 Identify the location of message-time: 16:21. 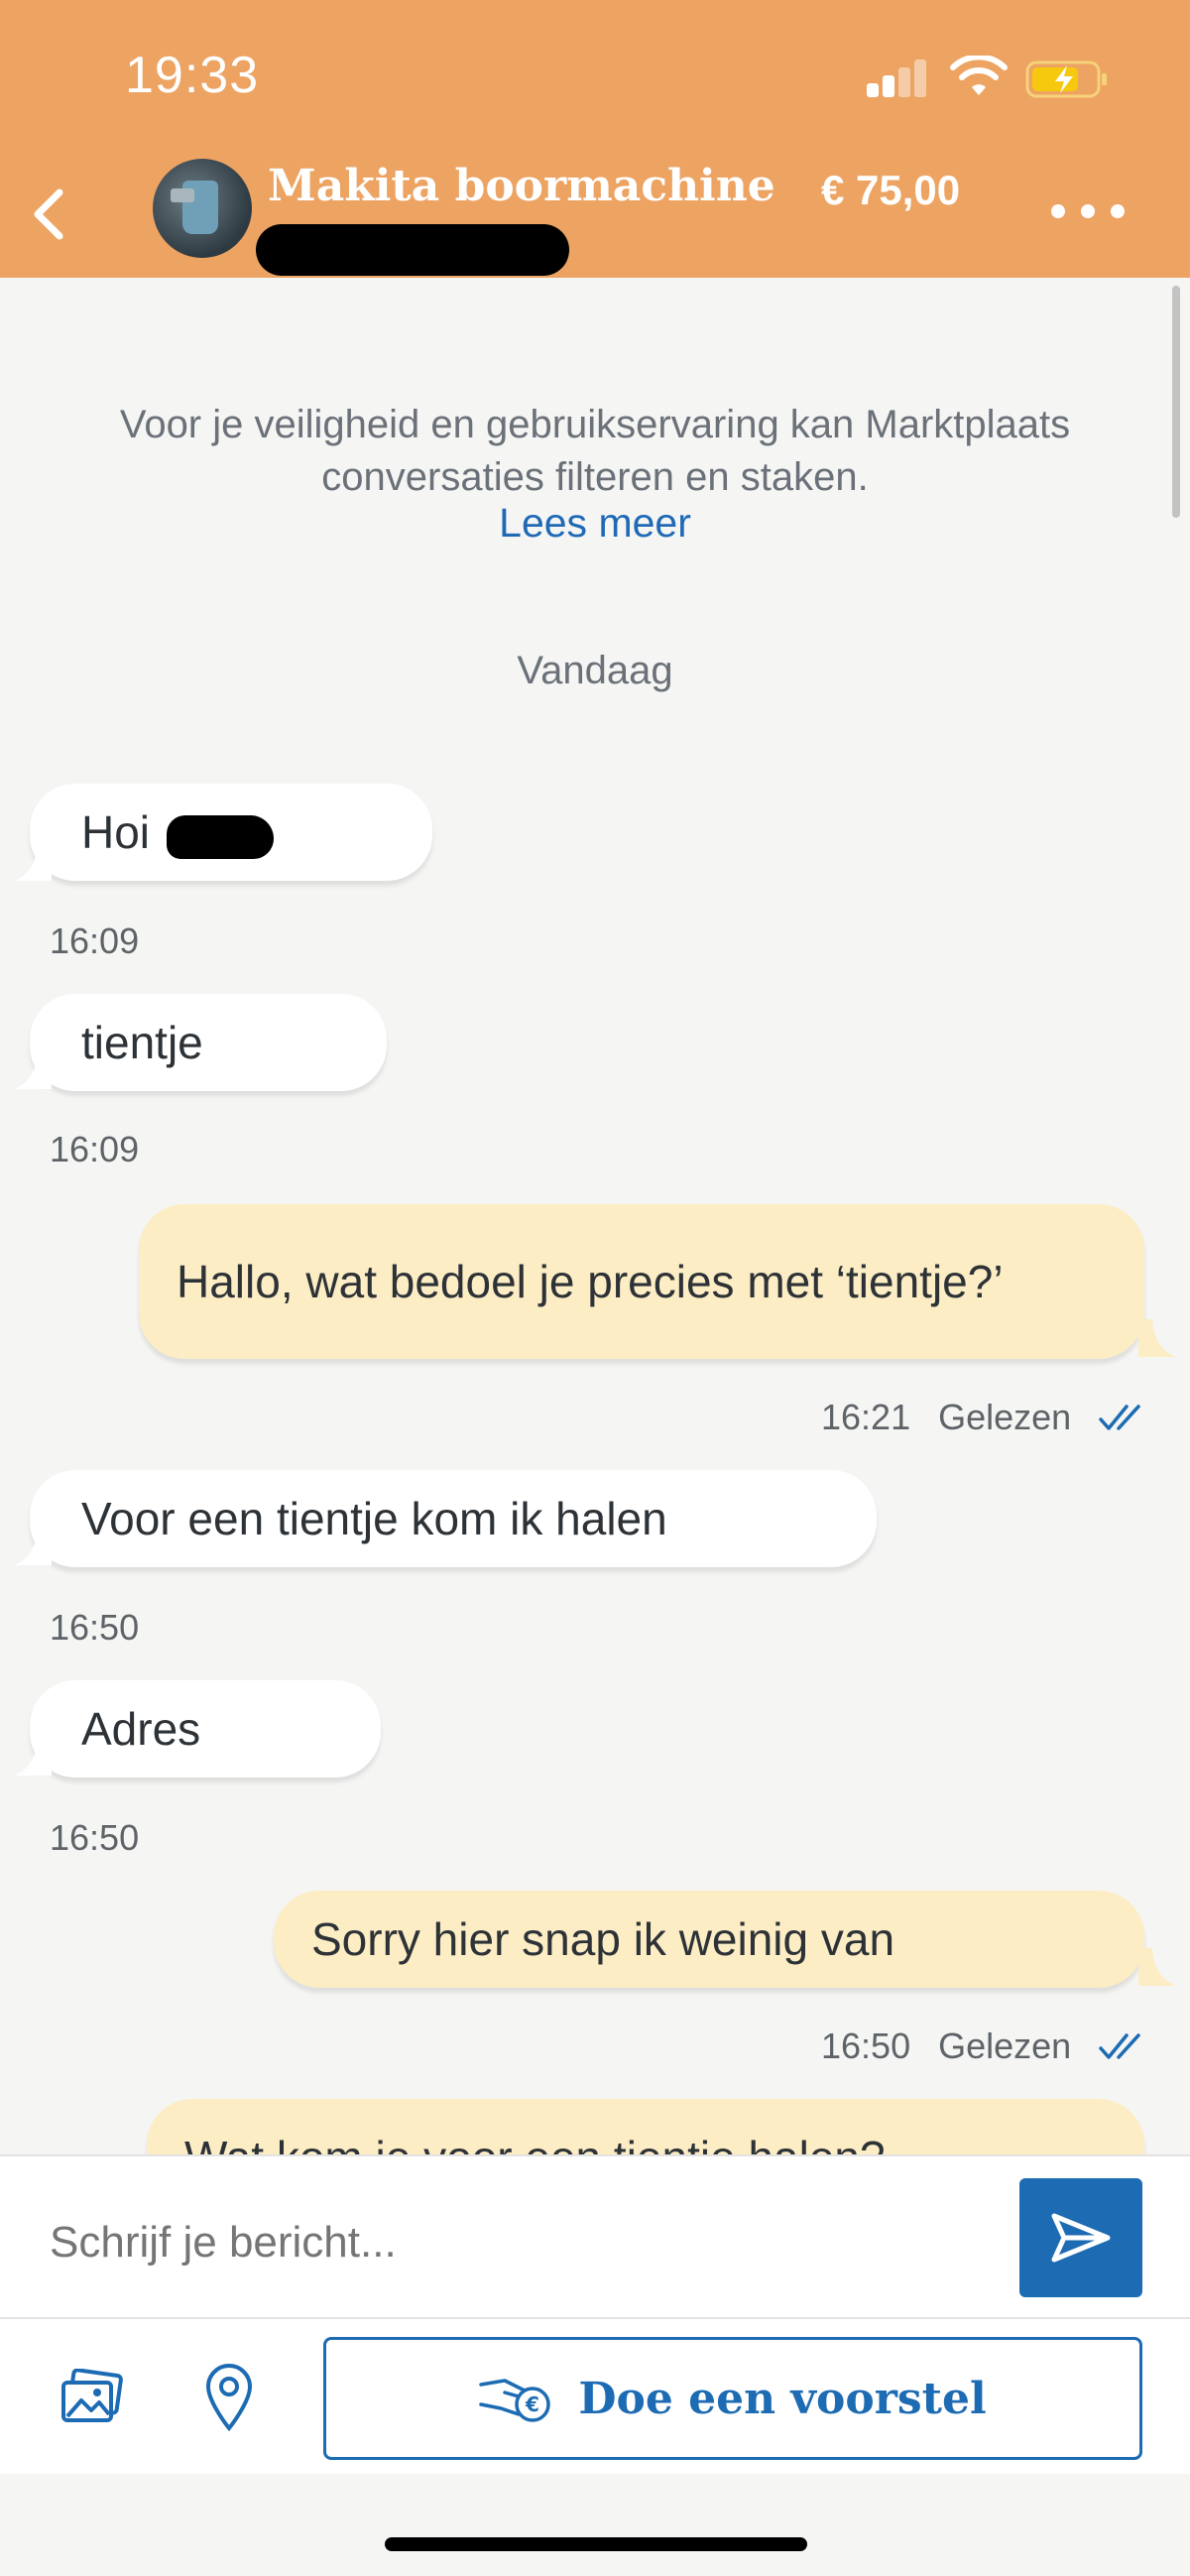
(866, 1417).